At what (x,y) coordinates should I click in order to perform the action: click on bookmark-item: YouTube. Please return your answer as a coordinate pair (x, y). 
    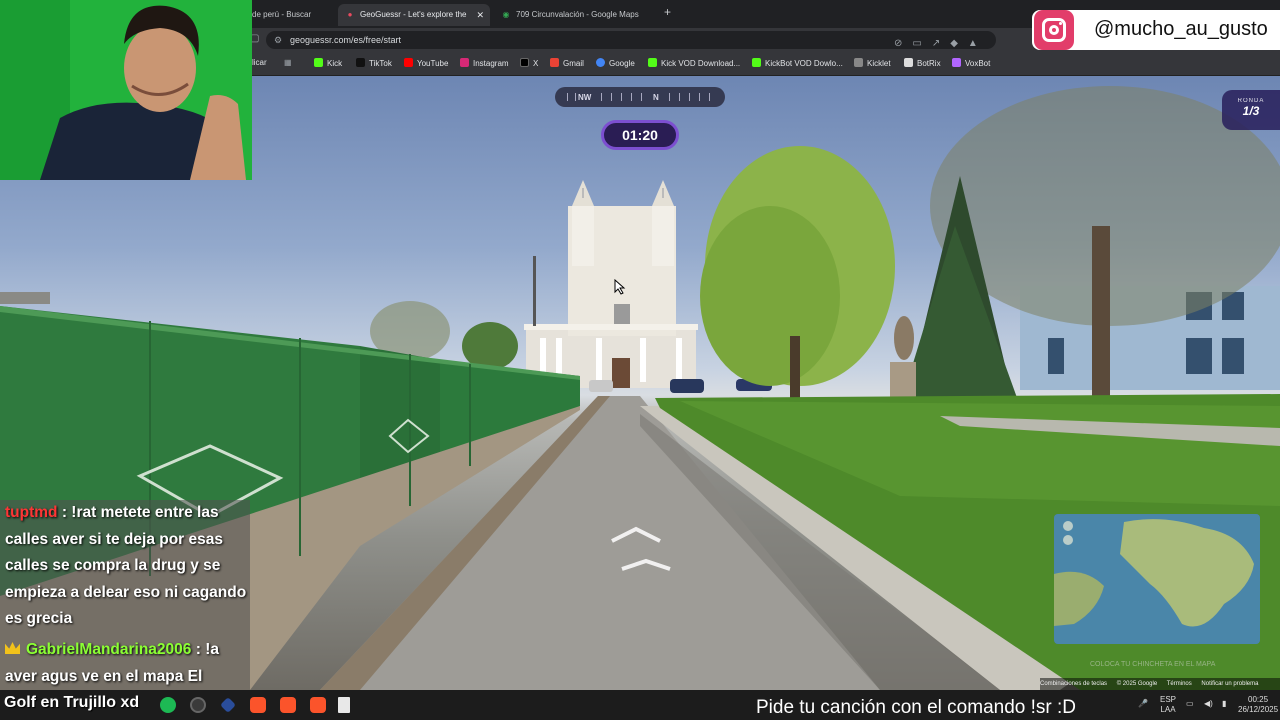
    Looking at the image, I should click on (426, 63).